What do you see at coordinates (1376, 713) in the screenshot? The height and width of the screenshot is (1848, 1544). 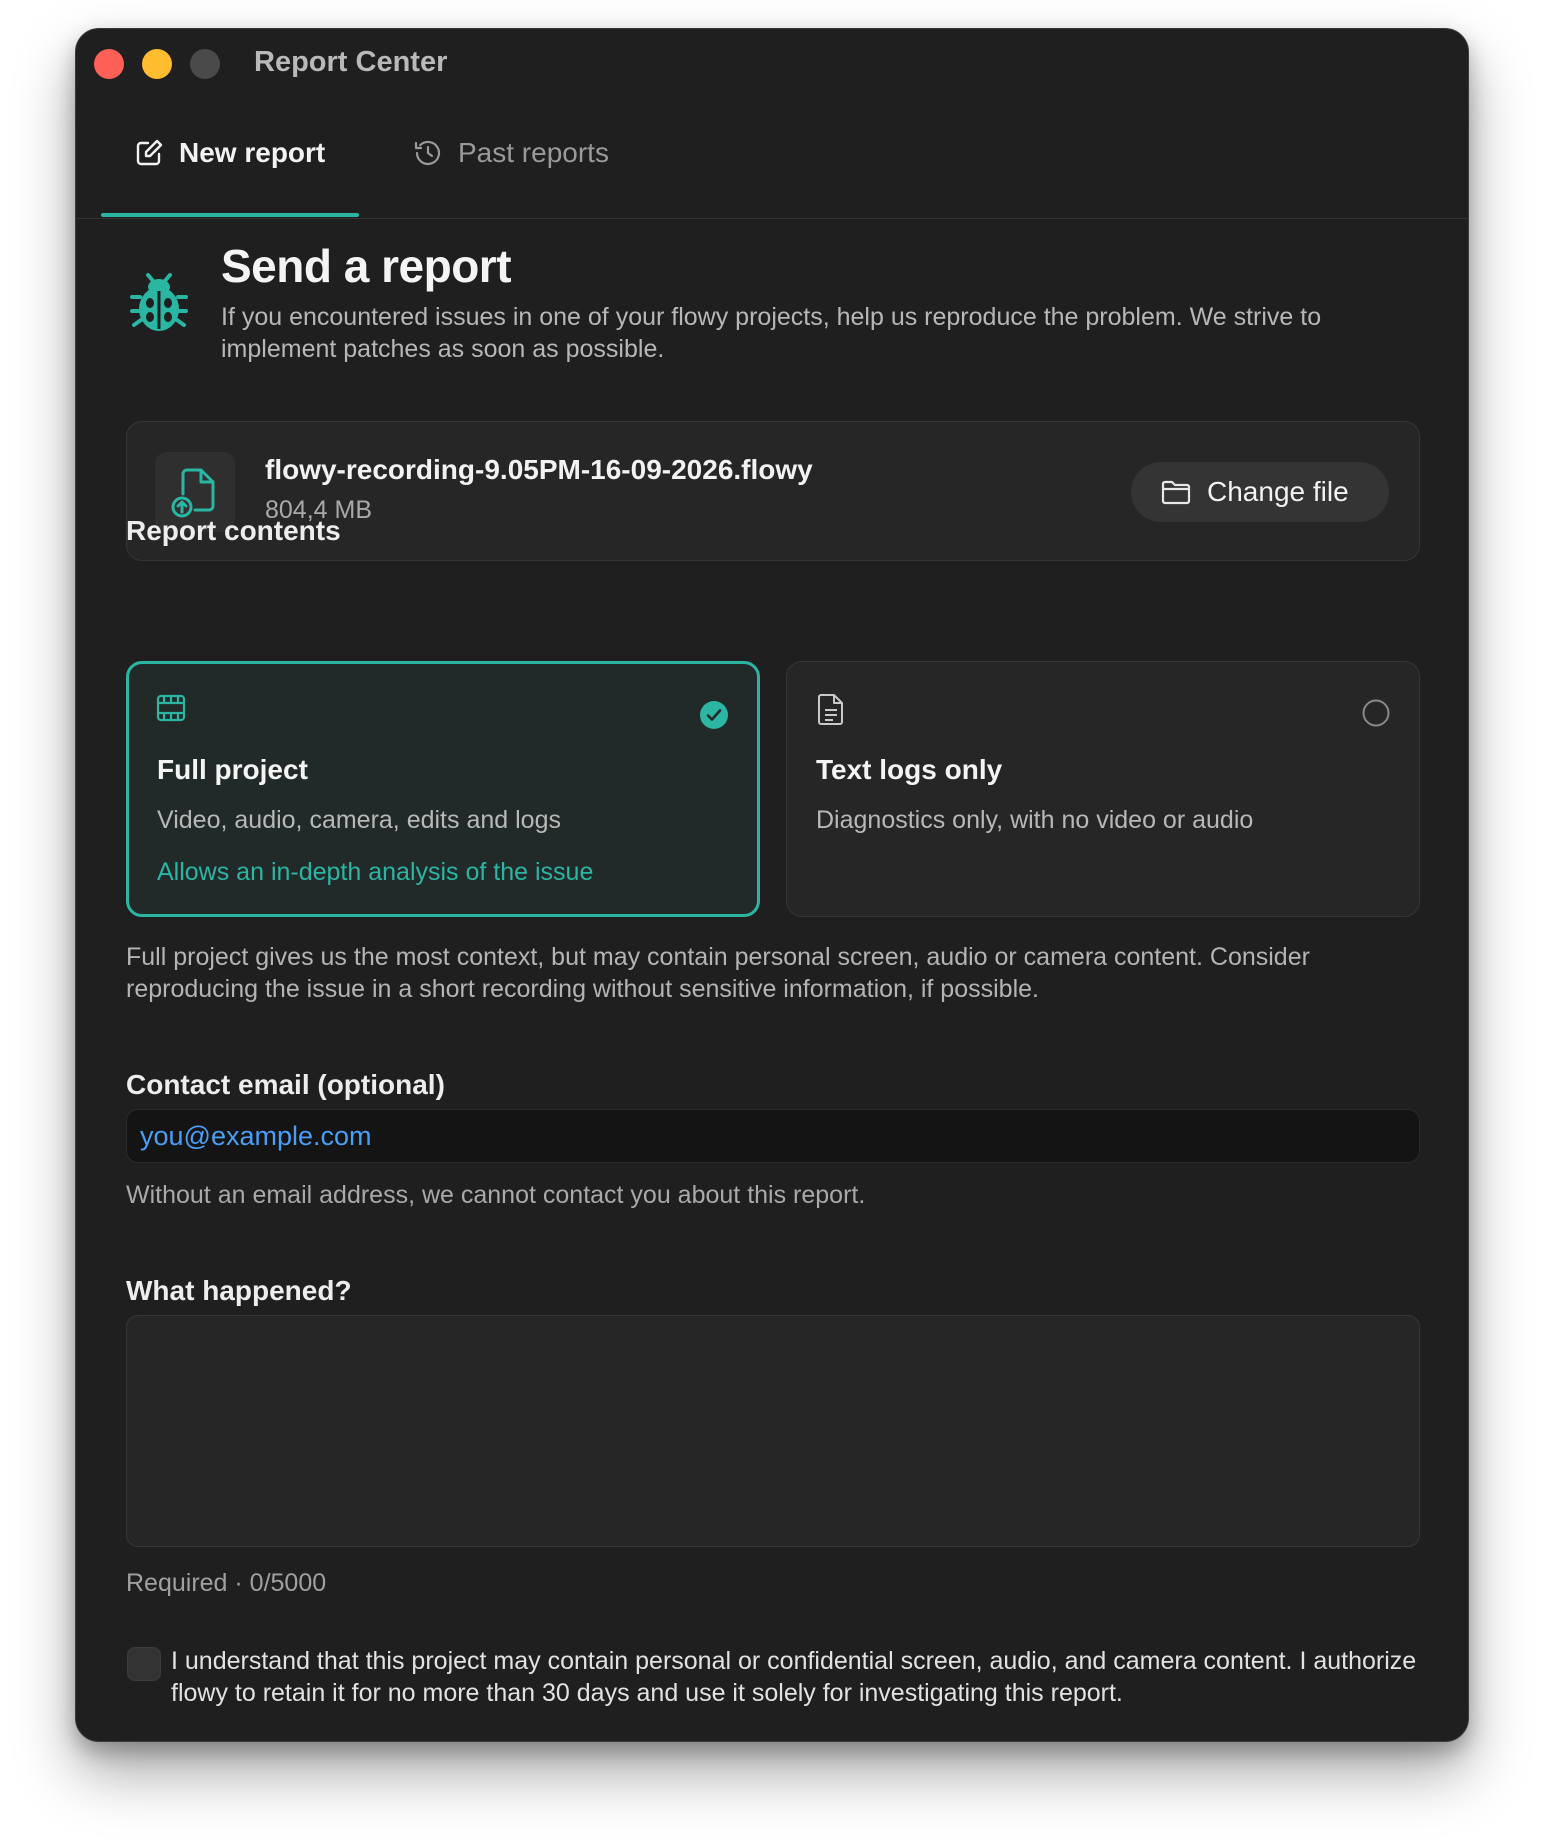 I see `unselected-radio-icon` at bounding box center [1376, 713].